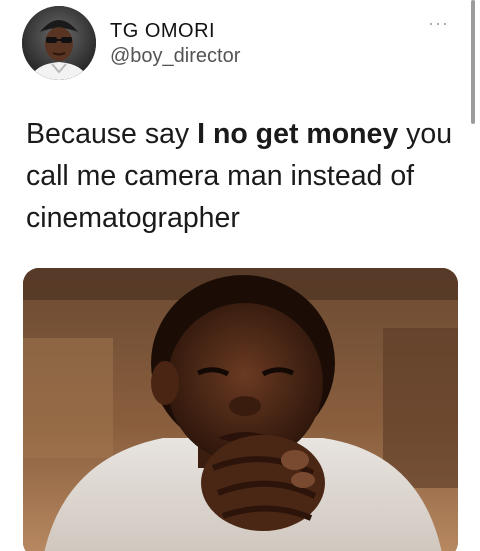 This screenshot has height=551, width=480. I want to click on avatar, so click(59, 43).